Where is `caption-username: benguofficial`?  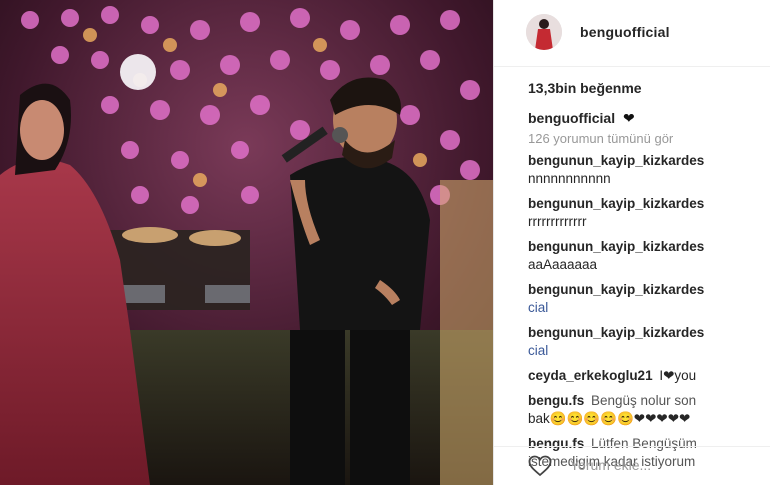
caption-username: benguofficial is located at coordinates (571, 118).